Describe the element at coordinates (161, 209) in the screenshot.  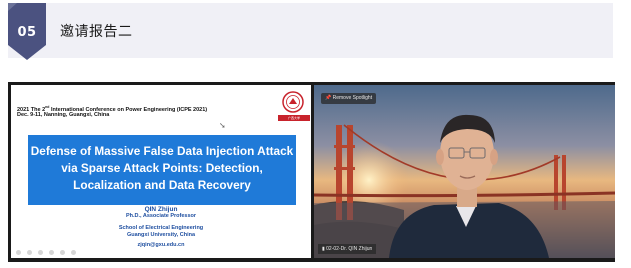
I see `presenter-name: QIN Zhijun` at that location.